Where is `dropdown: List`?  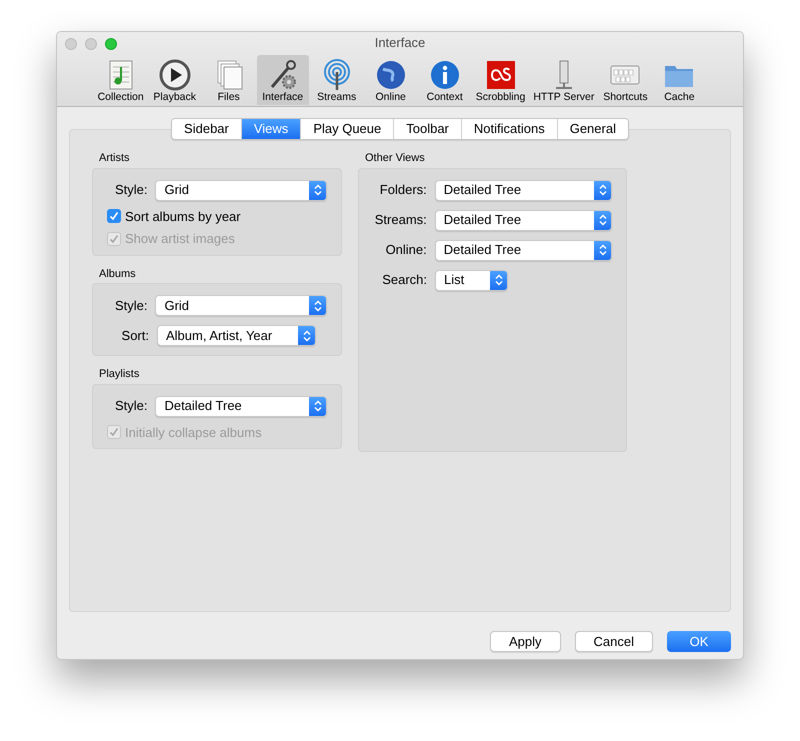 dropdown: List is located at coordinates (471, 280).